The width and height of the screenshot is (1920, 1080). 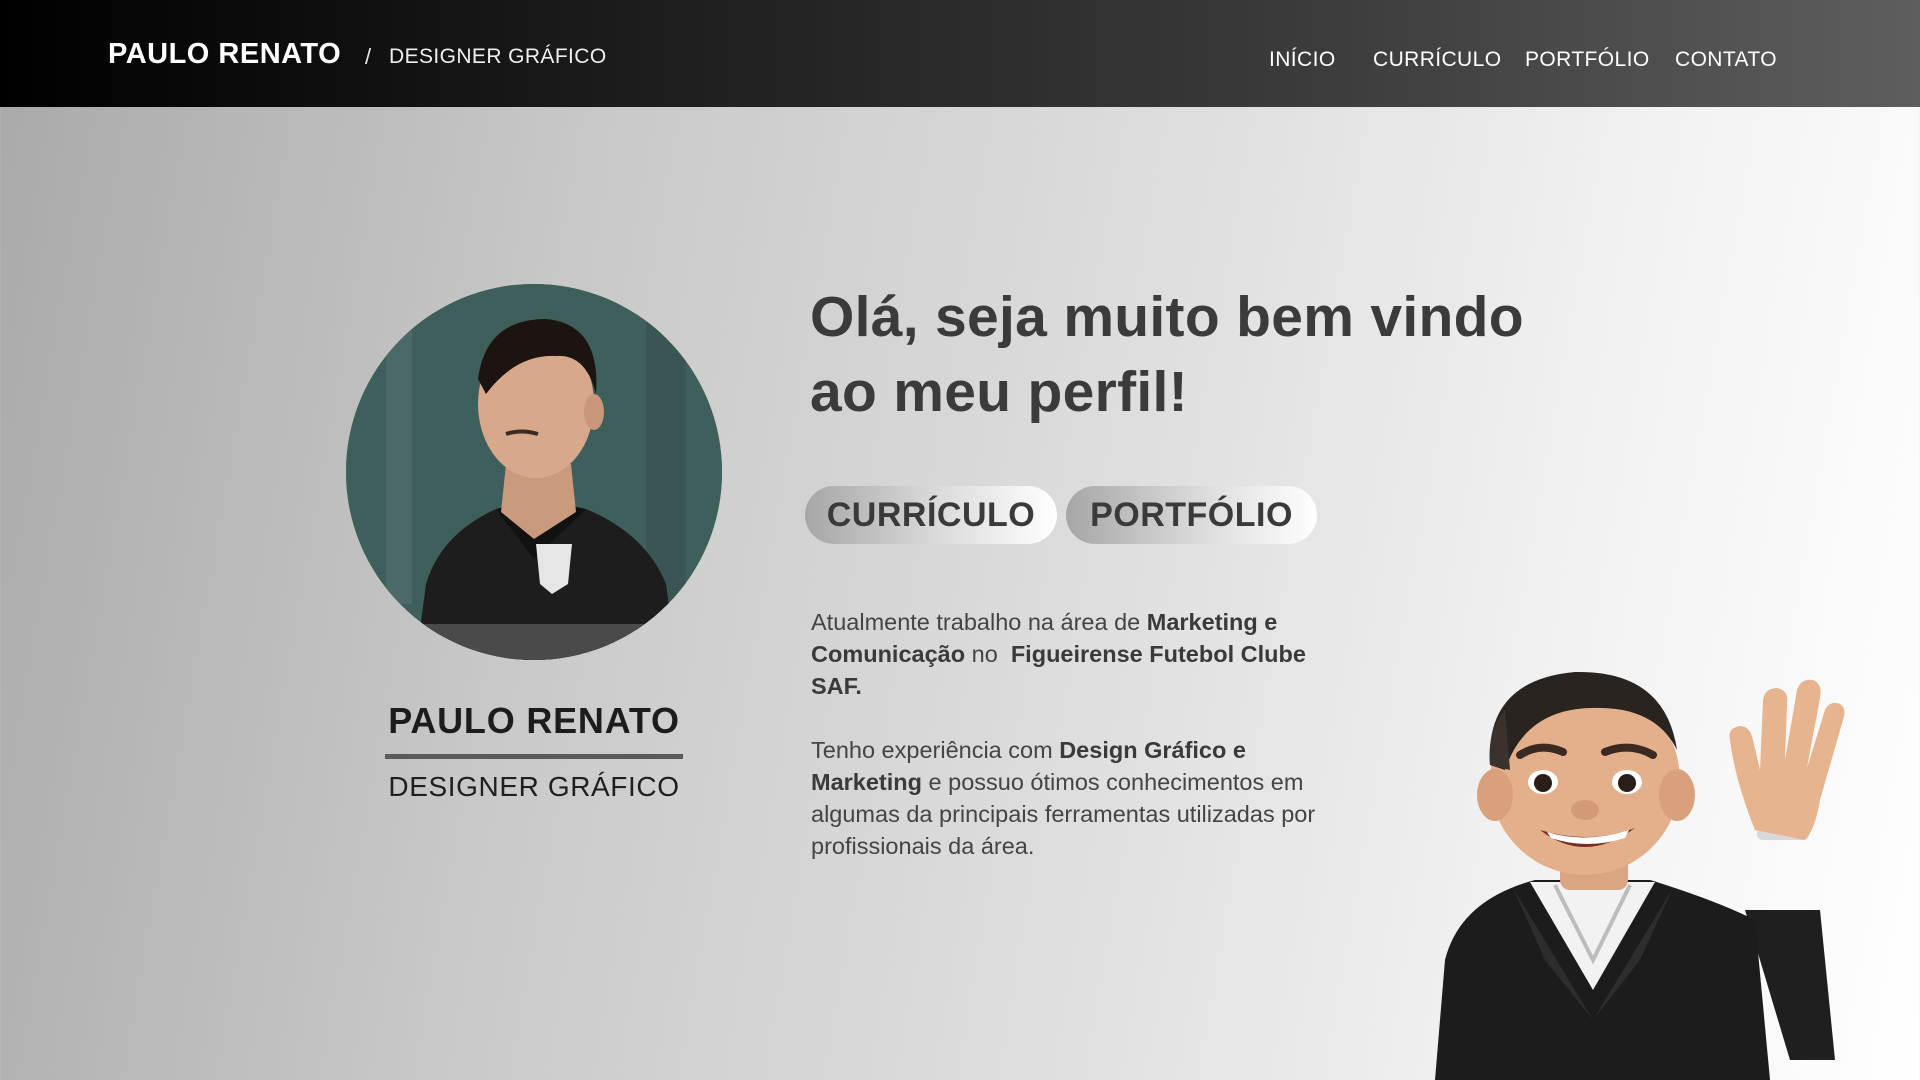 I want to click on name-divider, so click(x=534, y=756).